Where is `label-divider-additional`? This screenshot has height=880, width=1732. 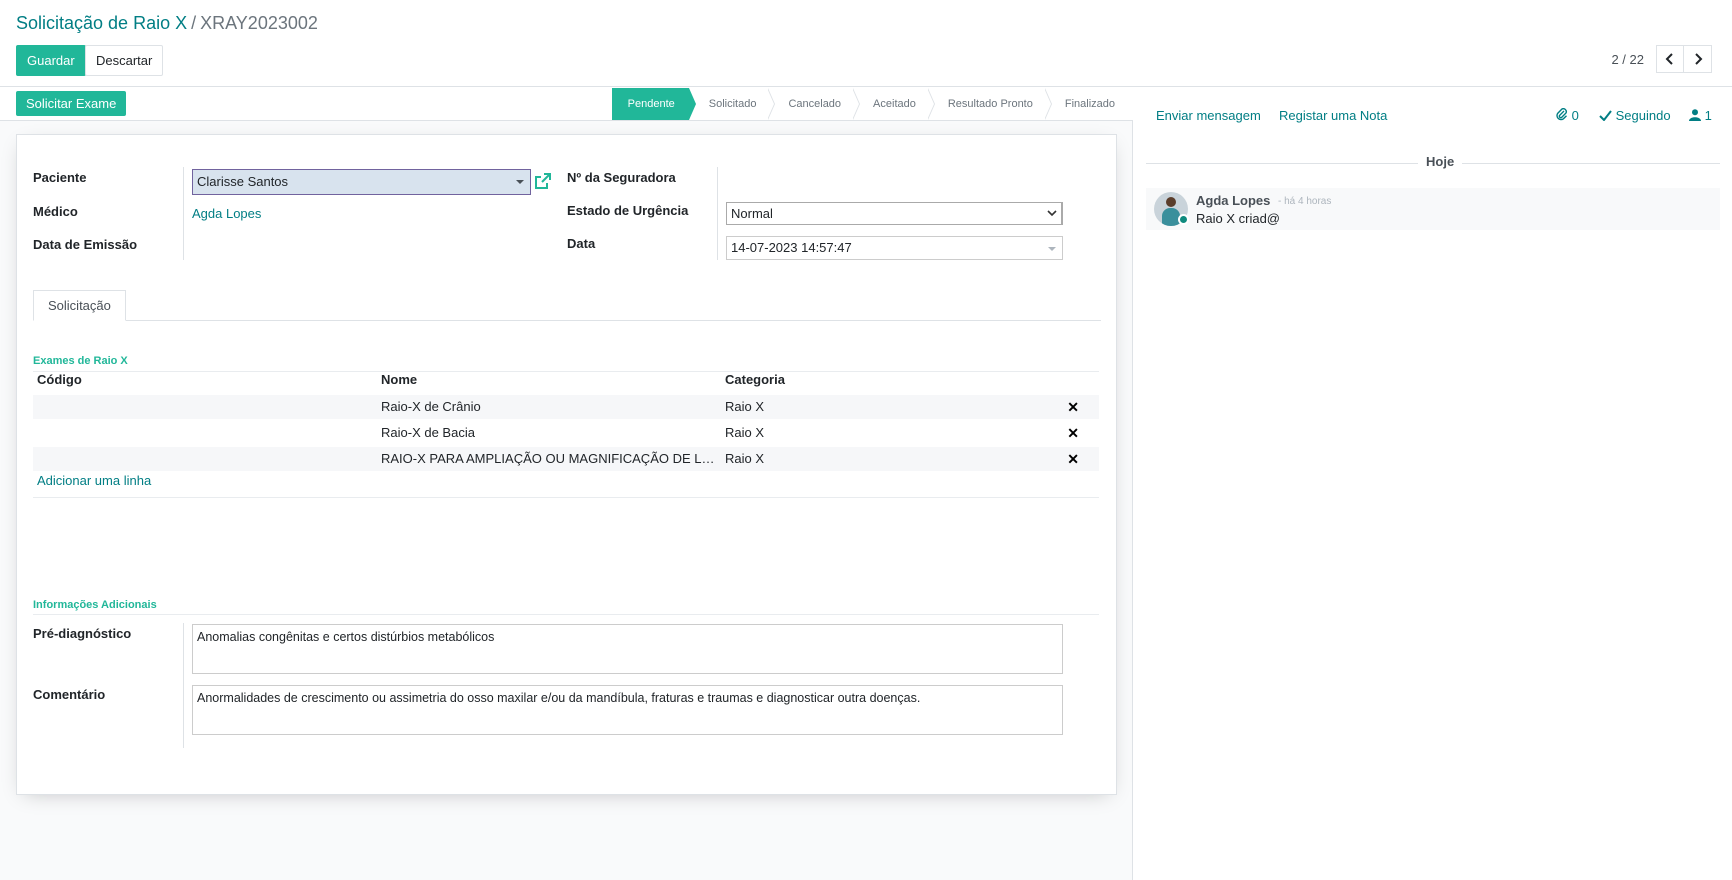 label-divider-additional is located at coordinates (183, 685).